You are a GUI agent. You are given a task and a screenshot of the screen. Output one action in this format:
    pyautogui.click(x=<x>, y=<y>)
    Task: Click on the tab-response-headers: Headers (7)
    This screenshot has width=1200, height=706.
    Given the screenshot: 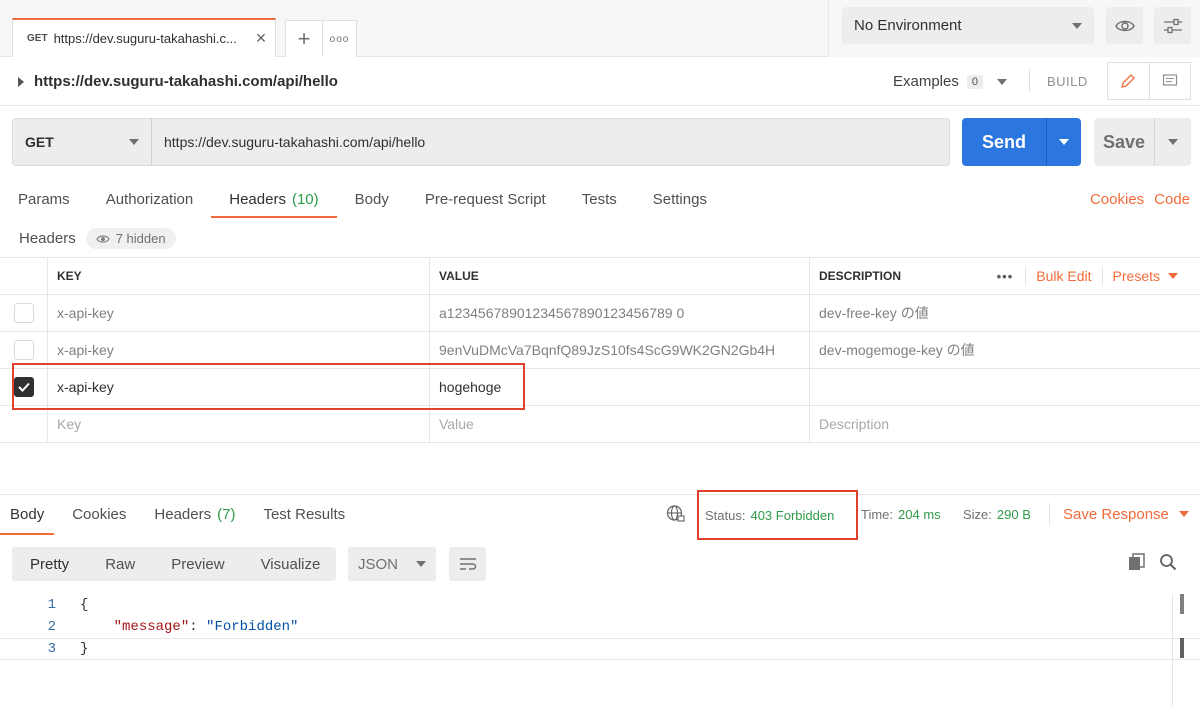 What is the action you would take?
    pyautogui.click(x=194, y=515)
    